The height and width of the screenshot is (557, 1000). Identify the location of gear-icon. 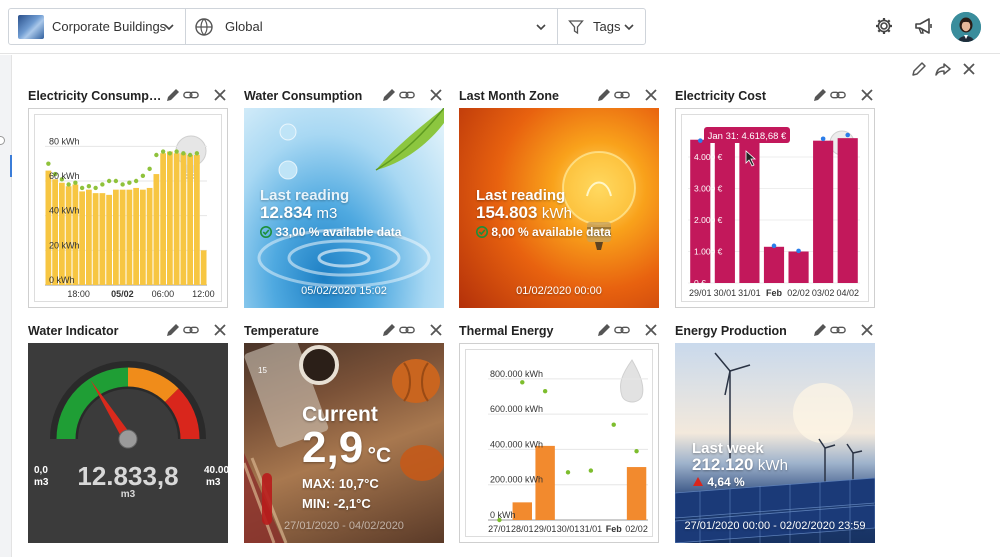
(884, 26).